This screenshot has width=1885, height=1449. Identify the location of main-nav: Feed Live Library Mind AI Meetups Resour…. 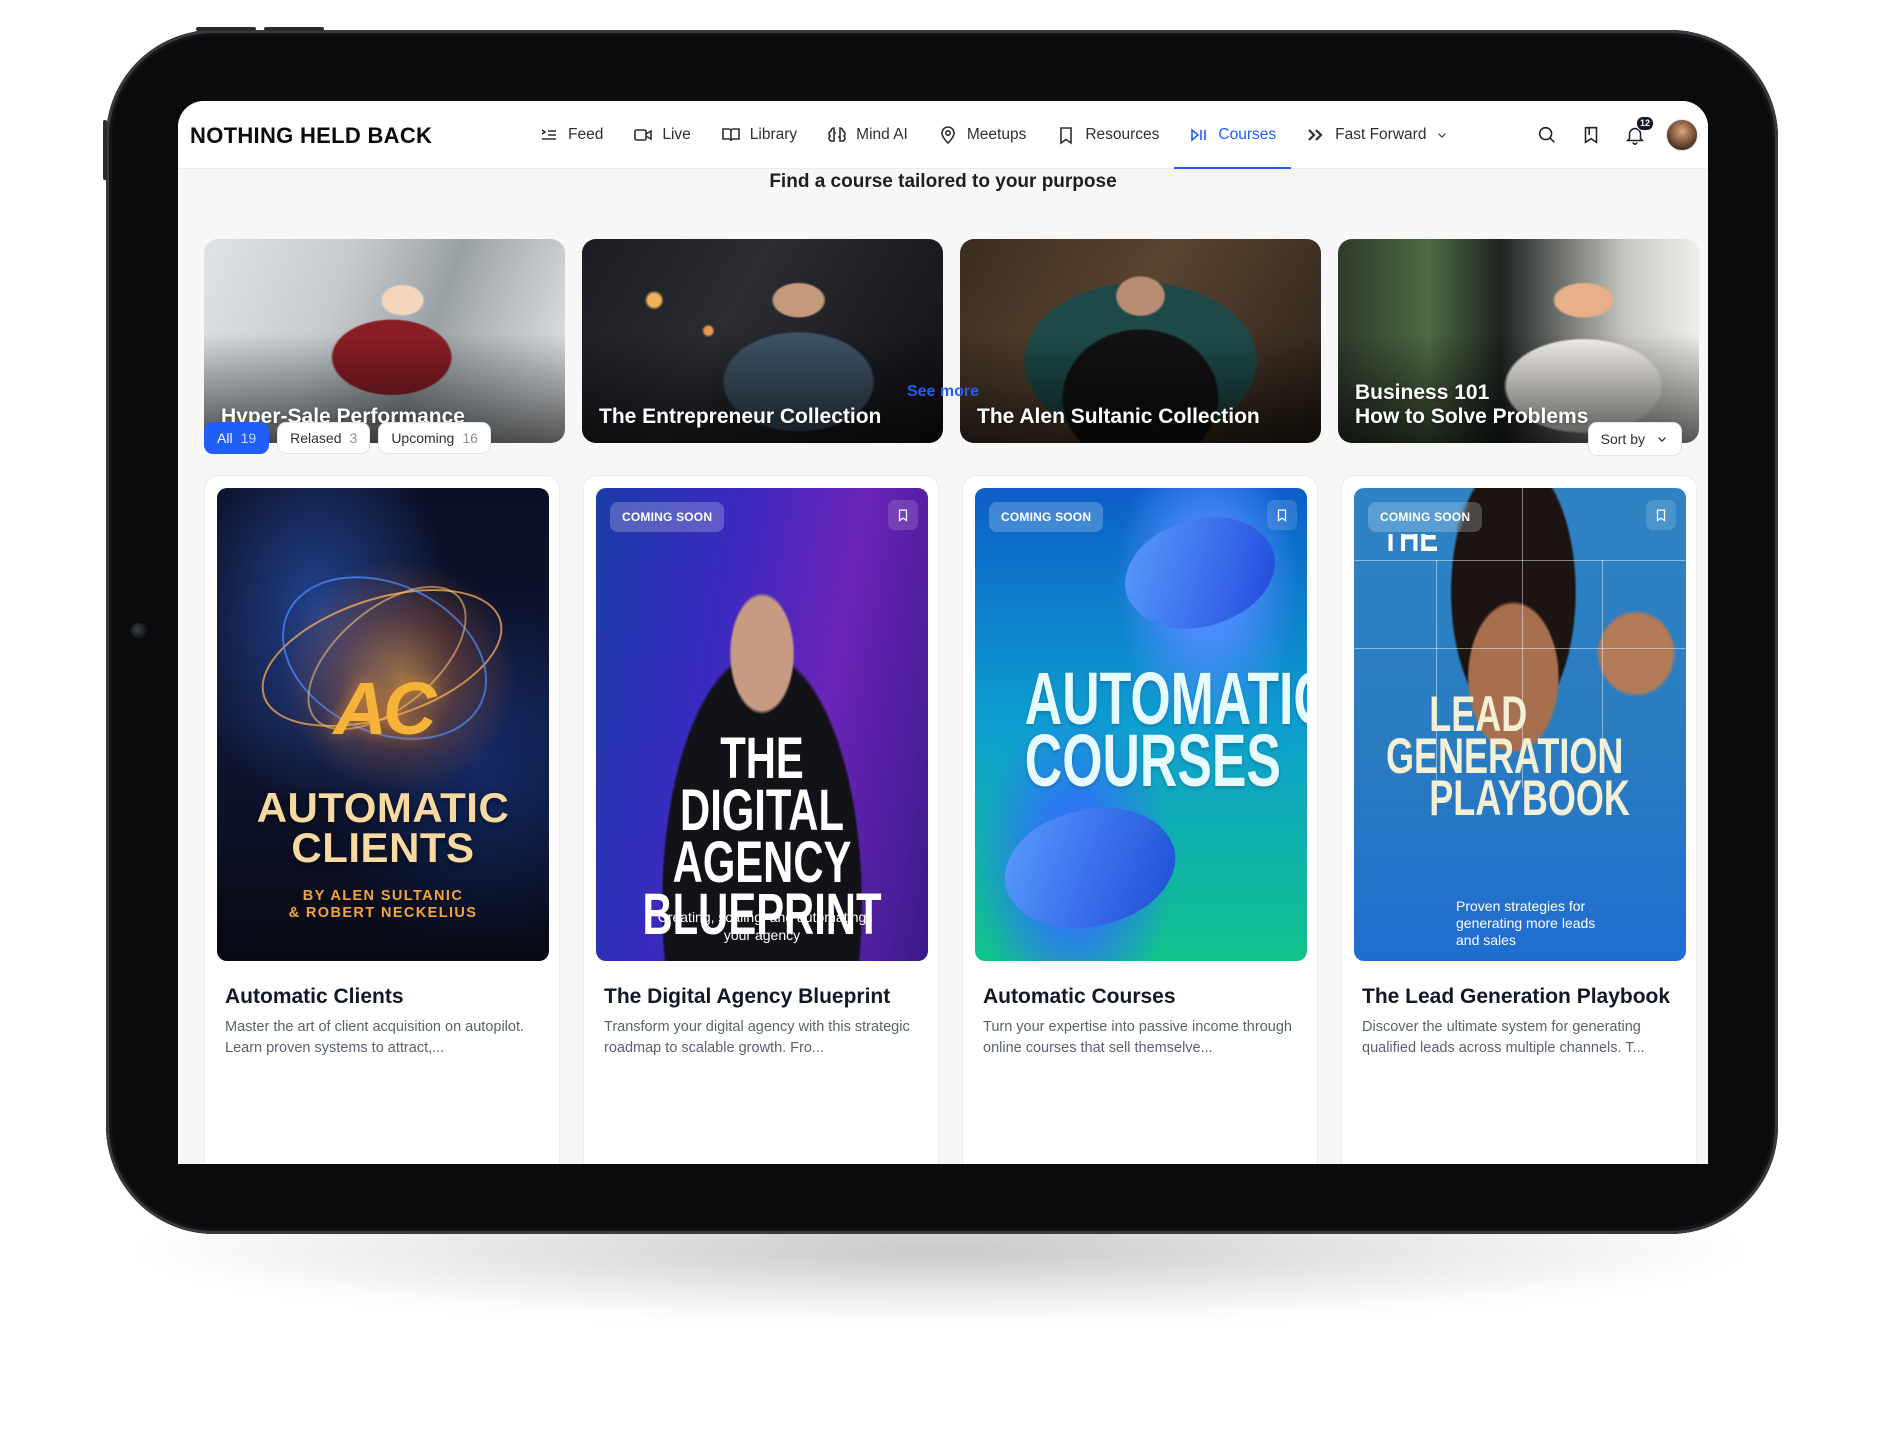
(994, 135).